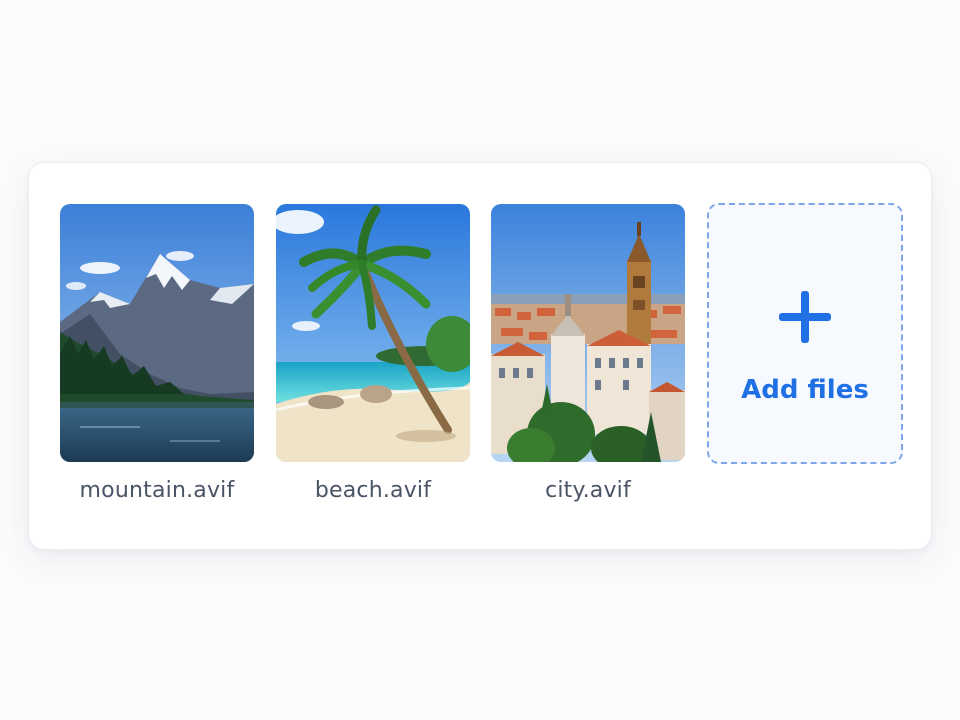  I want to click on file-tile-city: city.avif, so click(588, 353).